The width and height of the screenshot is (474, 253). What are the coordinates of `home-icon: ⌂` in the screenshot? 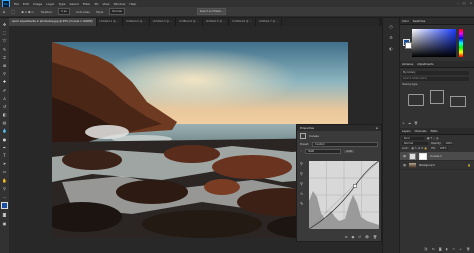 It's located at (4, 11).